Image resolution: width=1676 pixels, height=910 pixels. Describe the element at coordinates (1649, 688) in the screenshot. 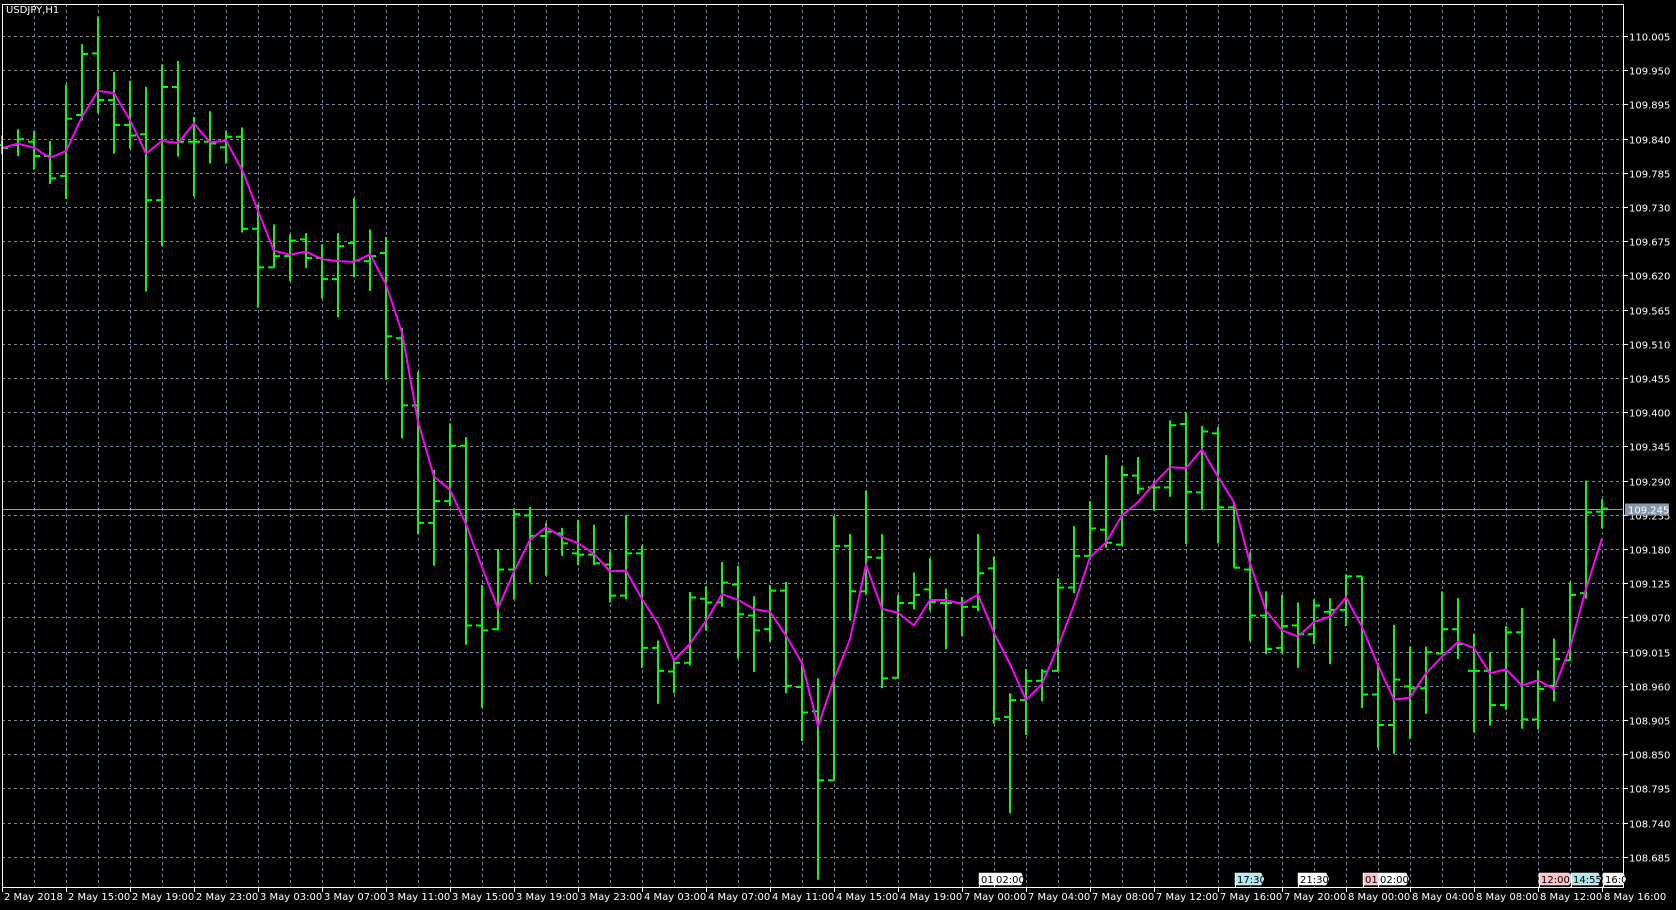

I see `price-tick-label: 108.960` at that location.